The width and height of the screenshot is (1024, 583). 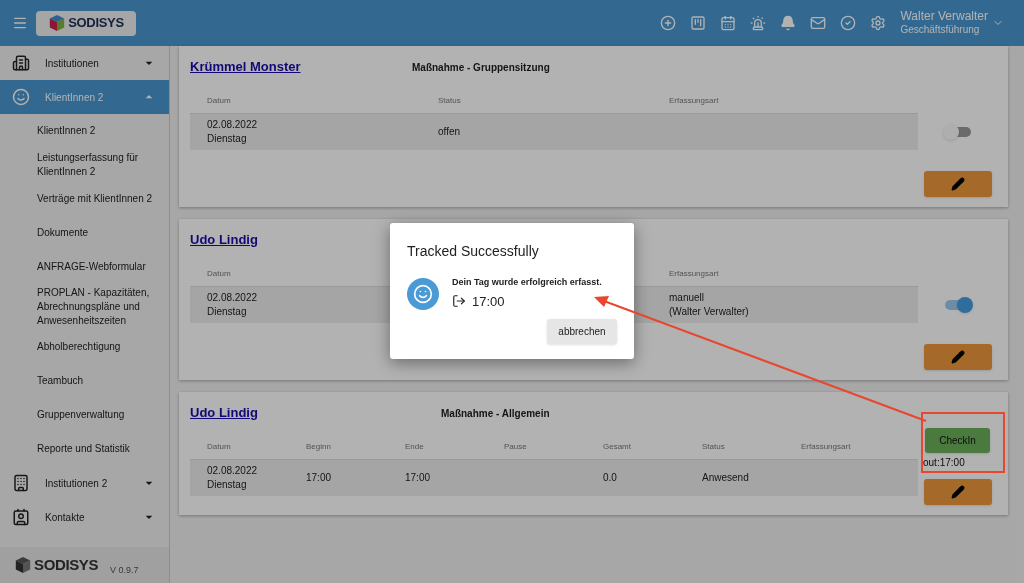 What do you see at coordinates (495, 413) in the screenshot?
I see `measure-title: Maßnahme - Allgemein` at bounding box center [495, 413].